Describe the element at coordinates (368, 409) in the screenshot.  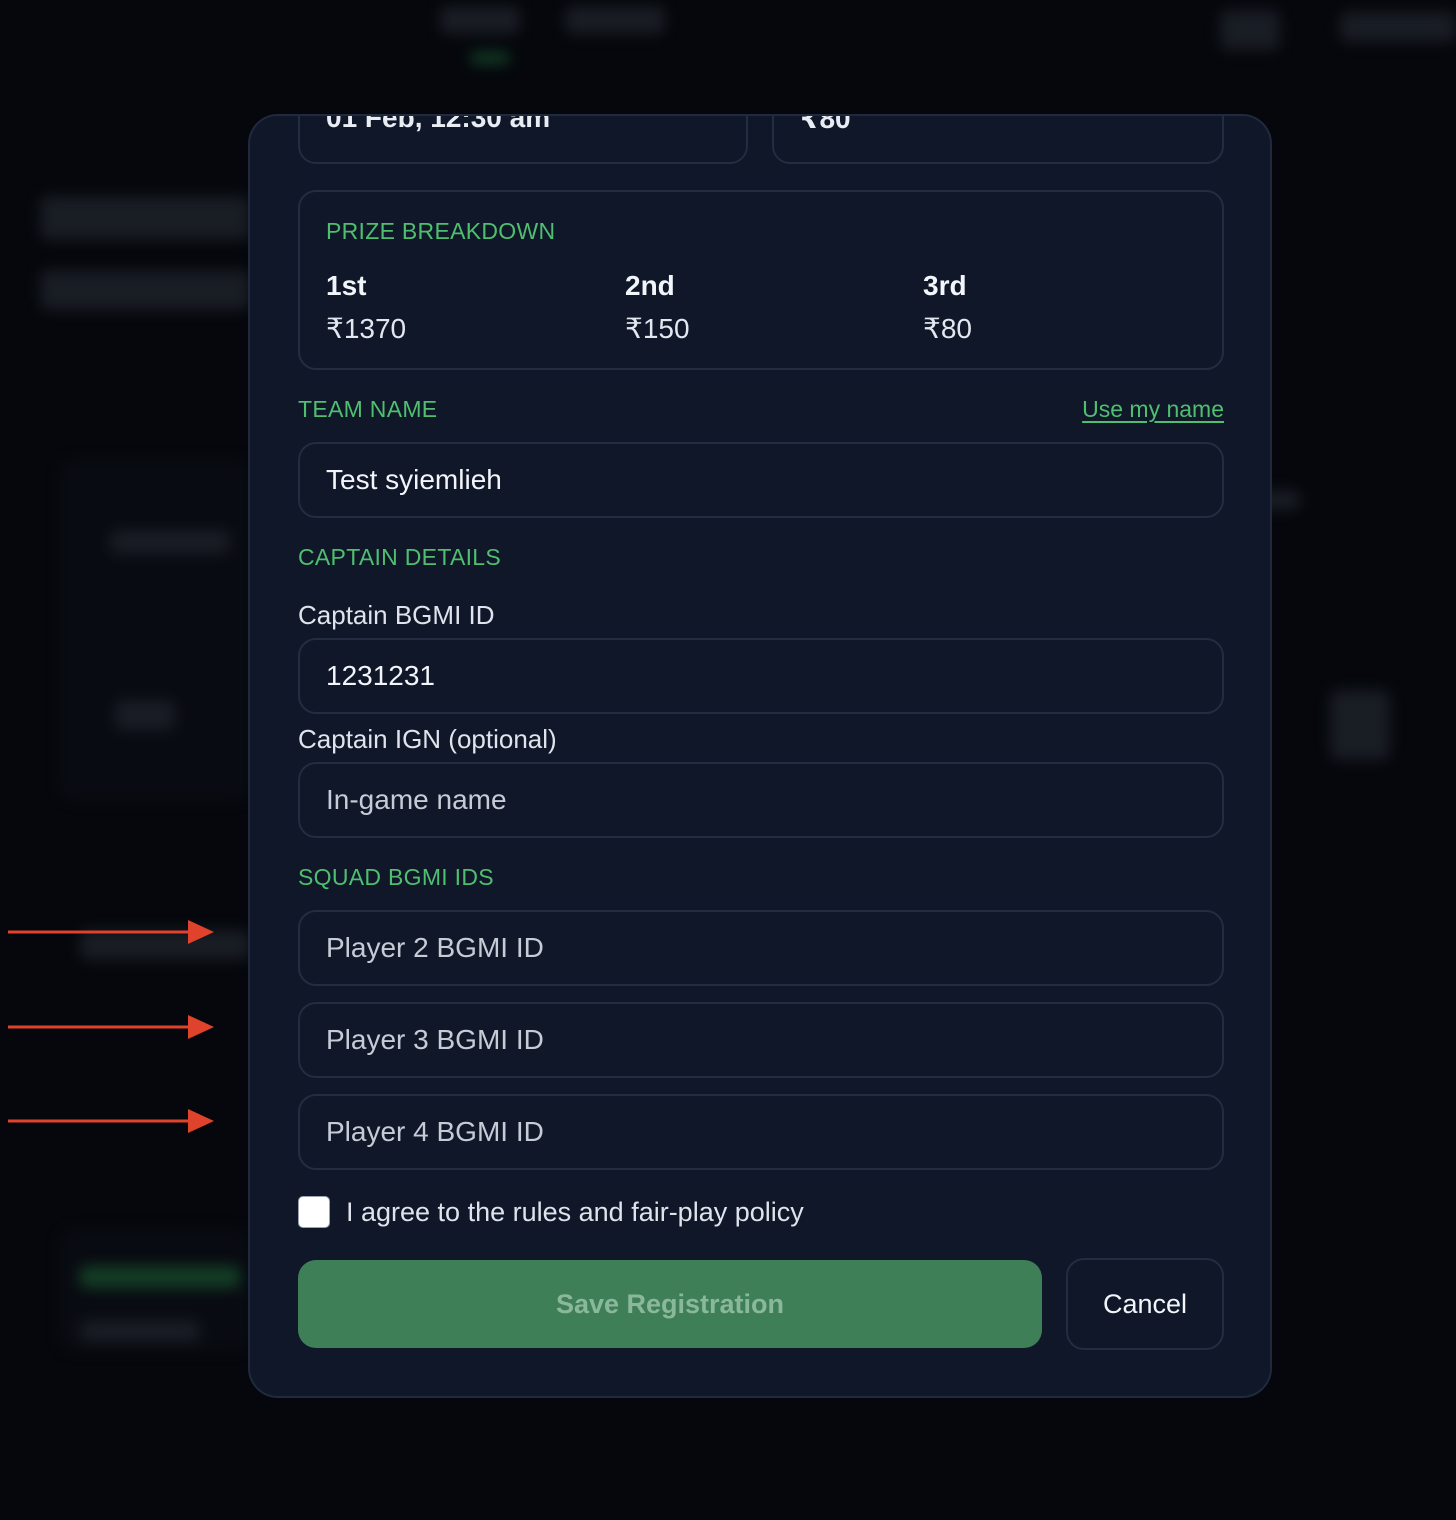
I see `team-name-label: TEAM NAME` at that location.